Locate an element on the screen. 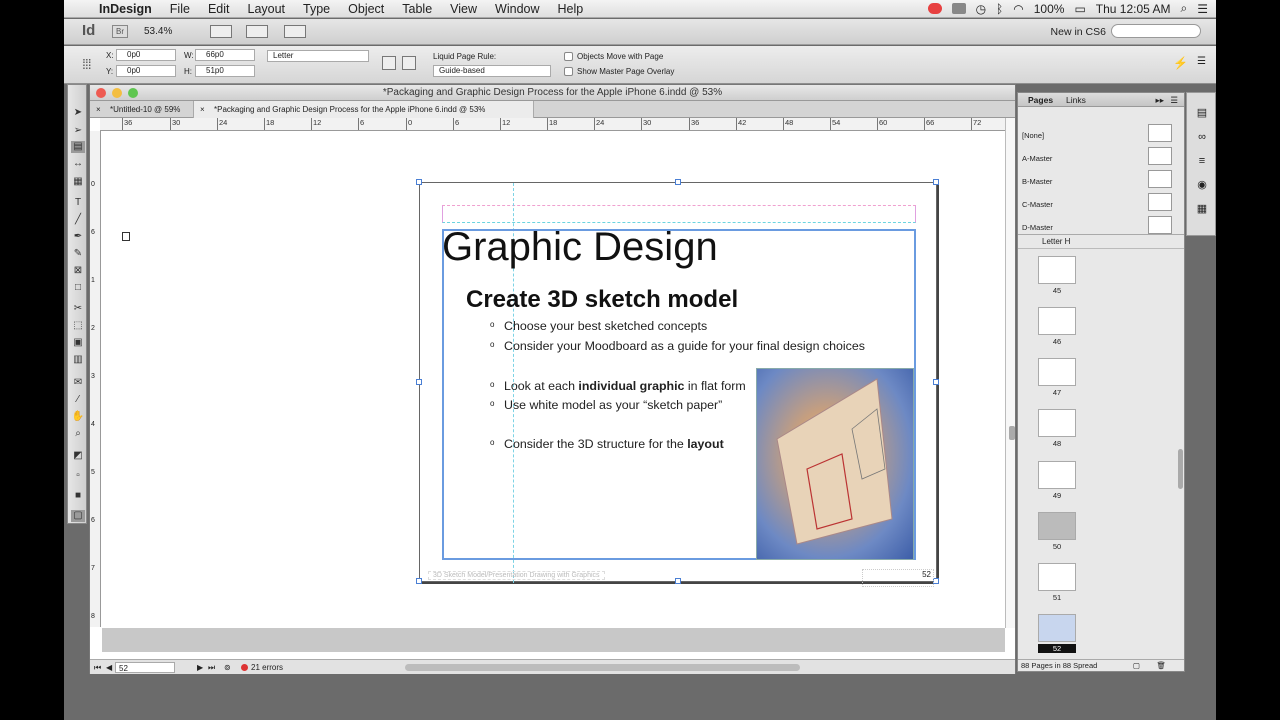 This screenshot has height=720, width=1280. zoom-window-icon is located at coordinates (133, 93).